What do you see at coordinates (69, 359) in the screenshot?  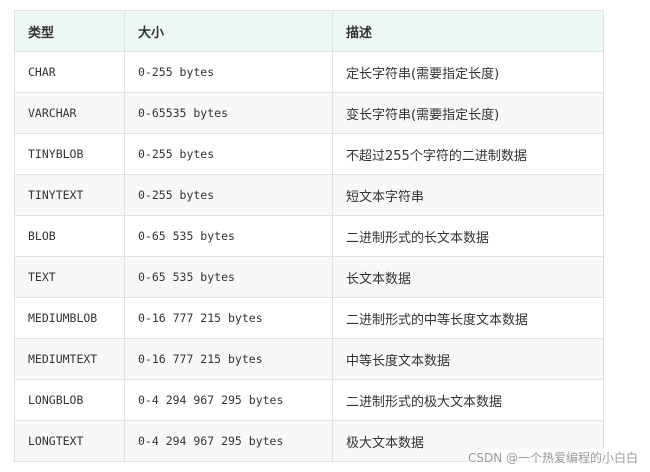 I see `cell-type: MEDIUMTEXT` at bounding box center [69, 359].